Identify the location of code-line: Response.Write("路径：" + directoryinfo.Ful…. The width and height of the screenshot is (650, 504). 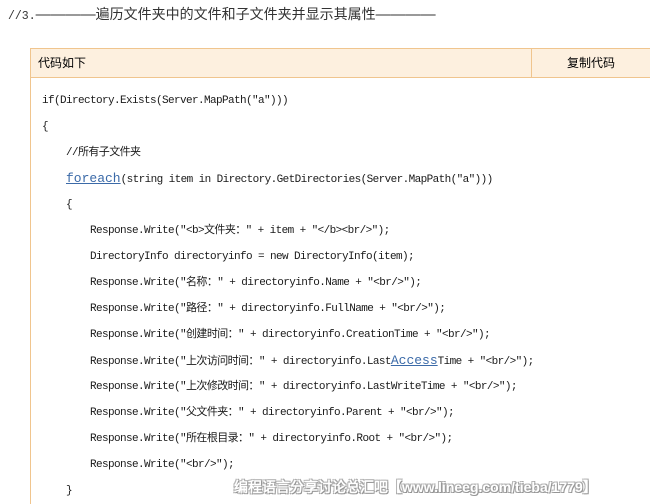
(346, 309).